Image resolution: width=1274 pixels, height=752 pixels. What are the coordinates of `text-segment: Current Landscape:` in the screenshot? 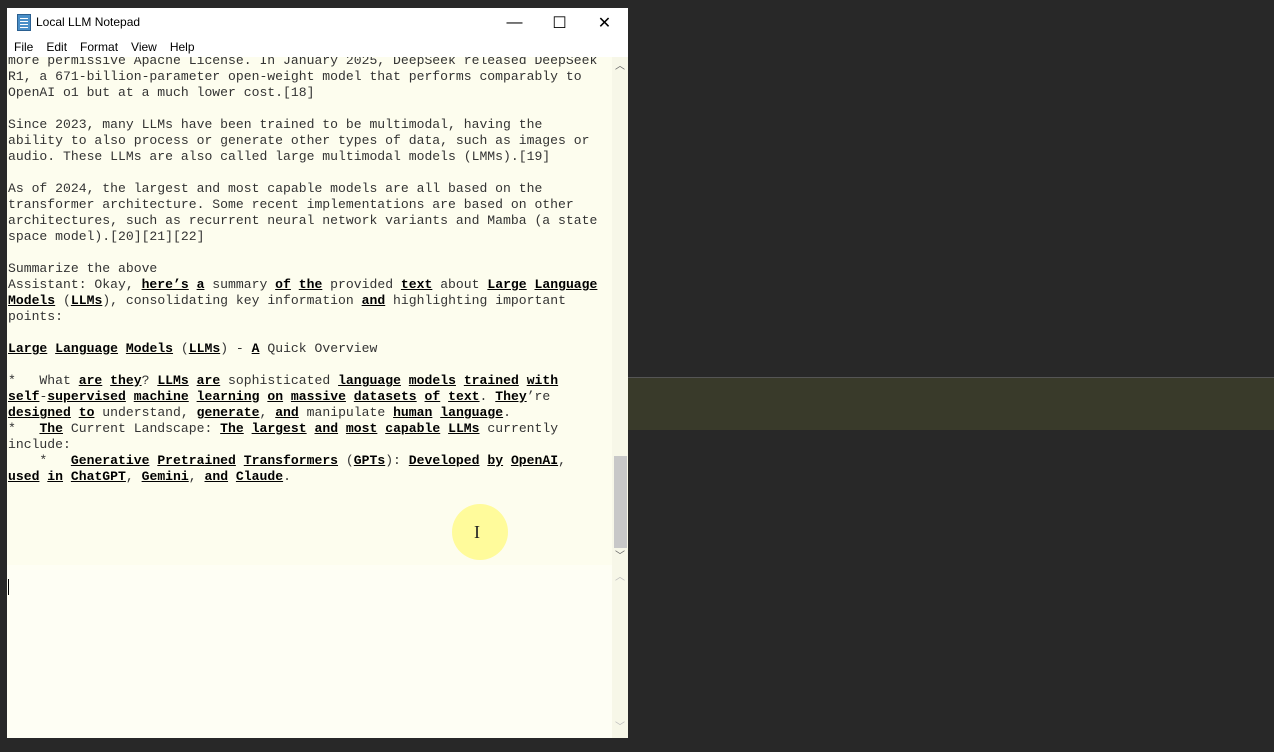 It's located at (142, 428).